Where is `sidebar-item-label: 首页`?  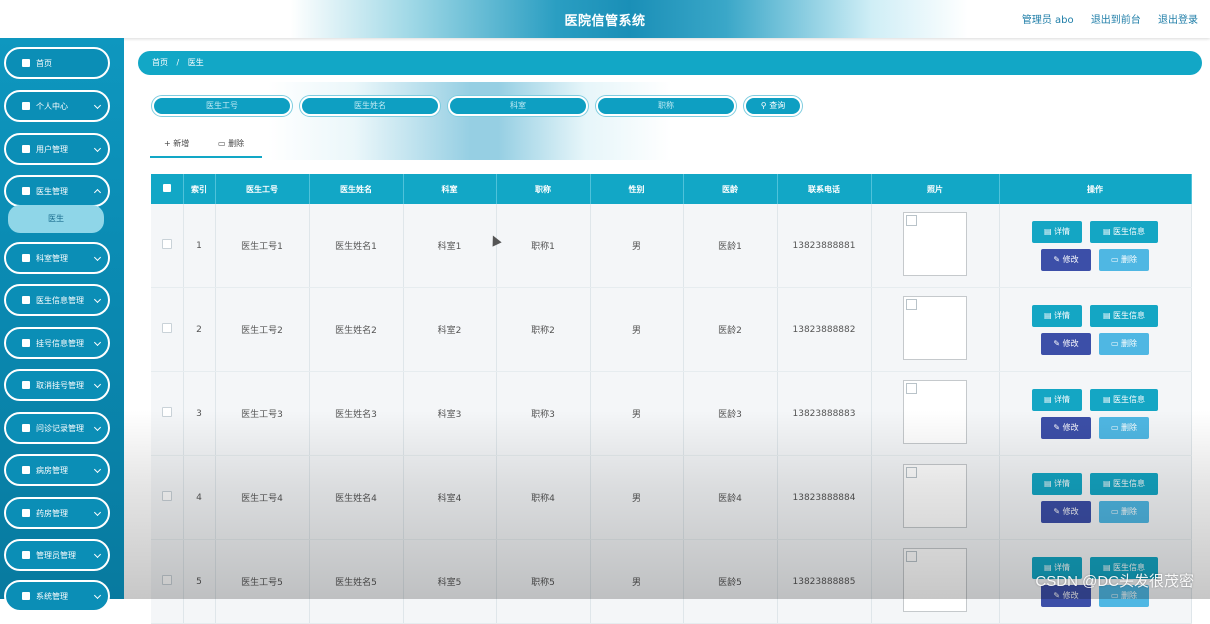 sidebar-item-label: 首页 is located at coordinates (44, 63).